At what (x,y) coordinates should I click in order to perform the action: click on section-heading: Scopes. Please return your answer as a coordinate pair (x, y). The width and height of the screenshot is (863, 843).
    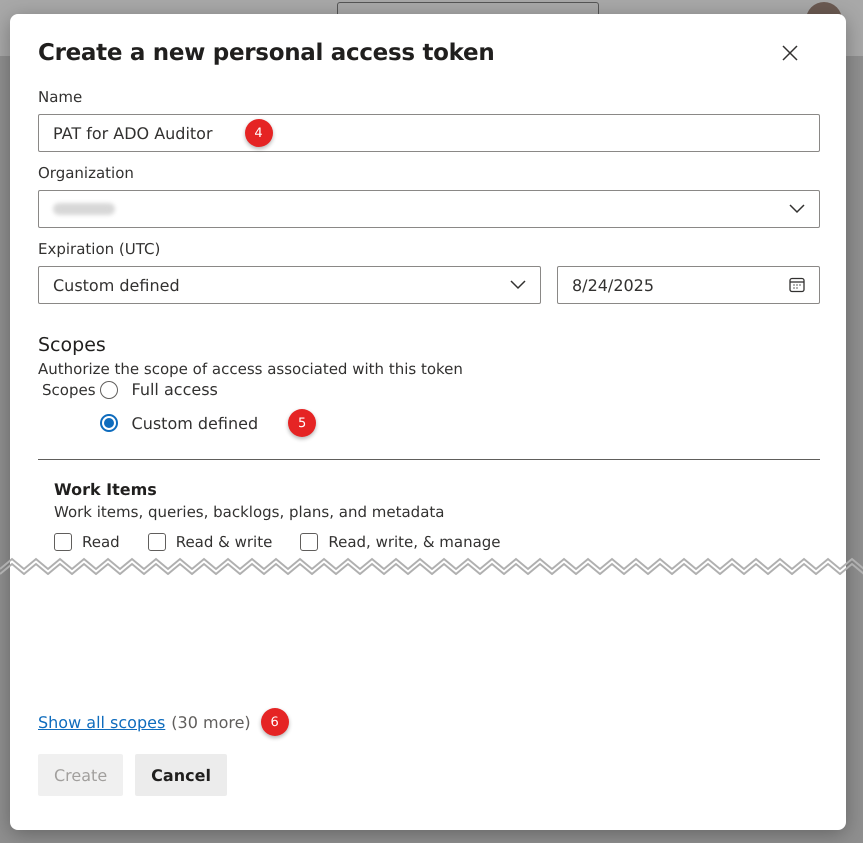
    Looking at the image, I should click on (72, 345).